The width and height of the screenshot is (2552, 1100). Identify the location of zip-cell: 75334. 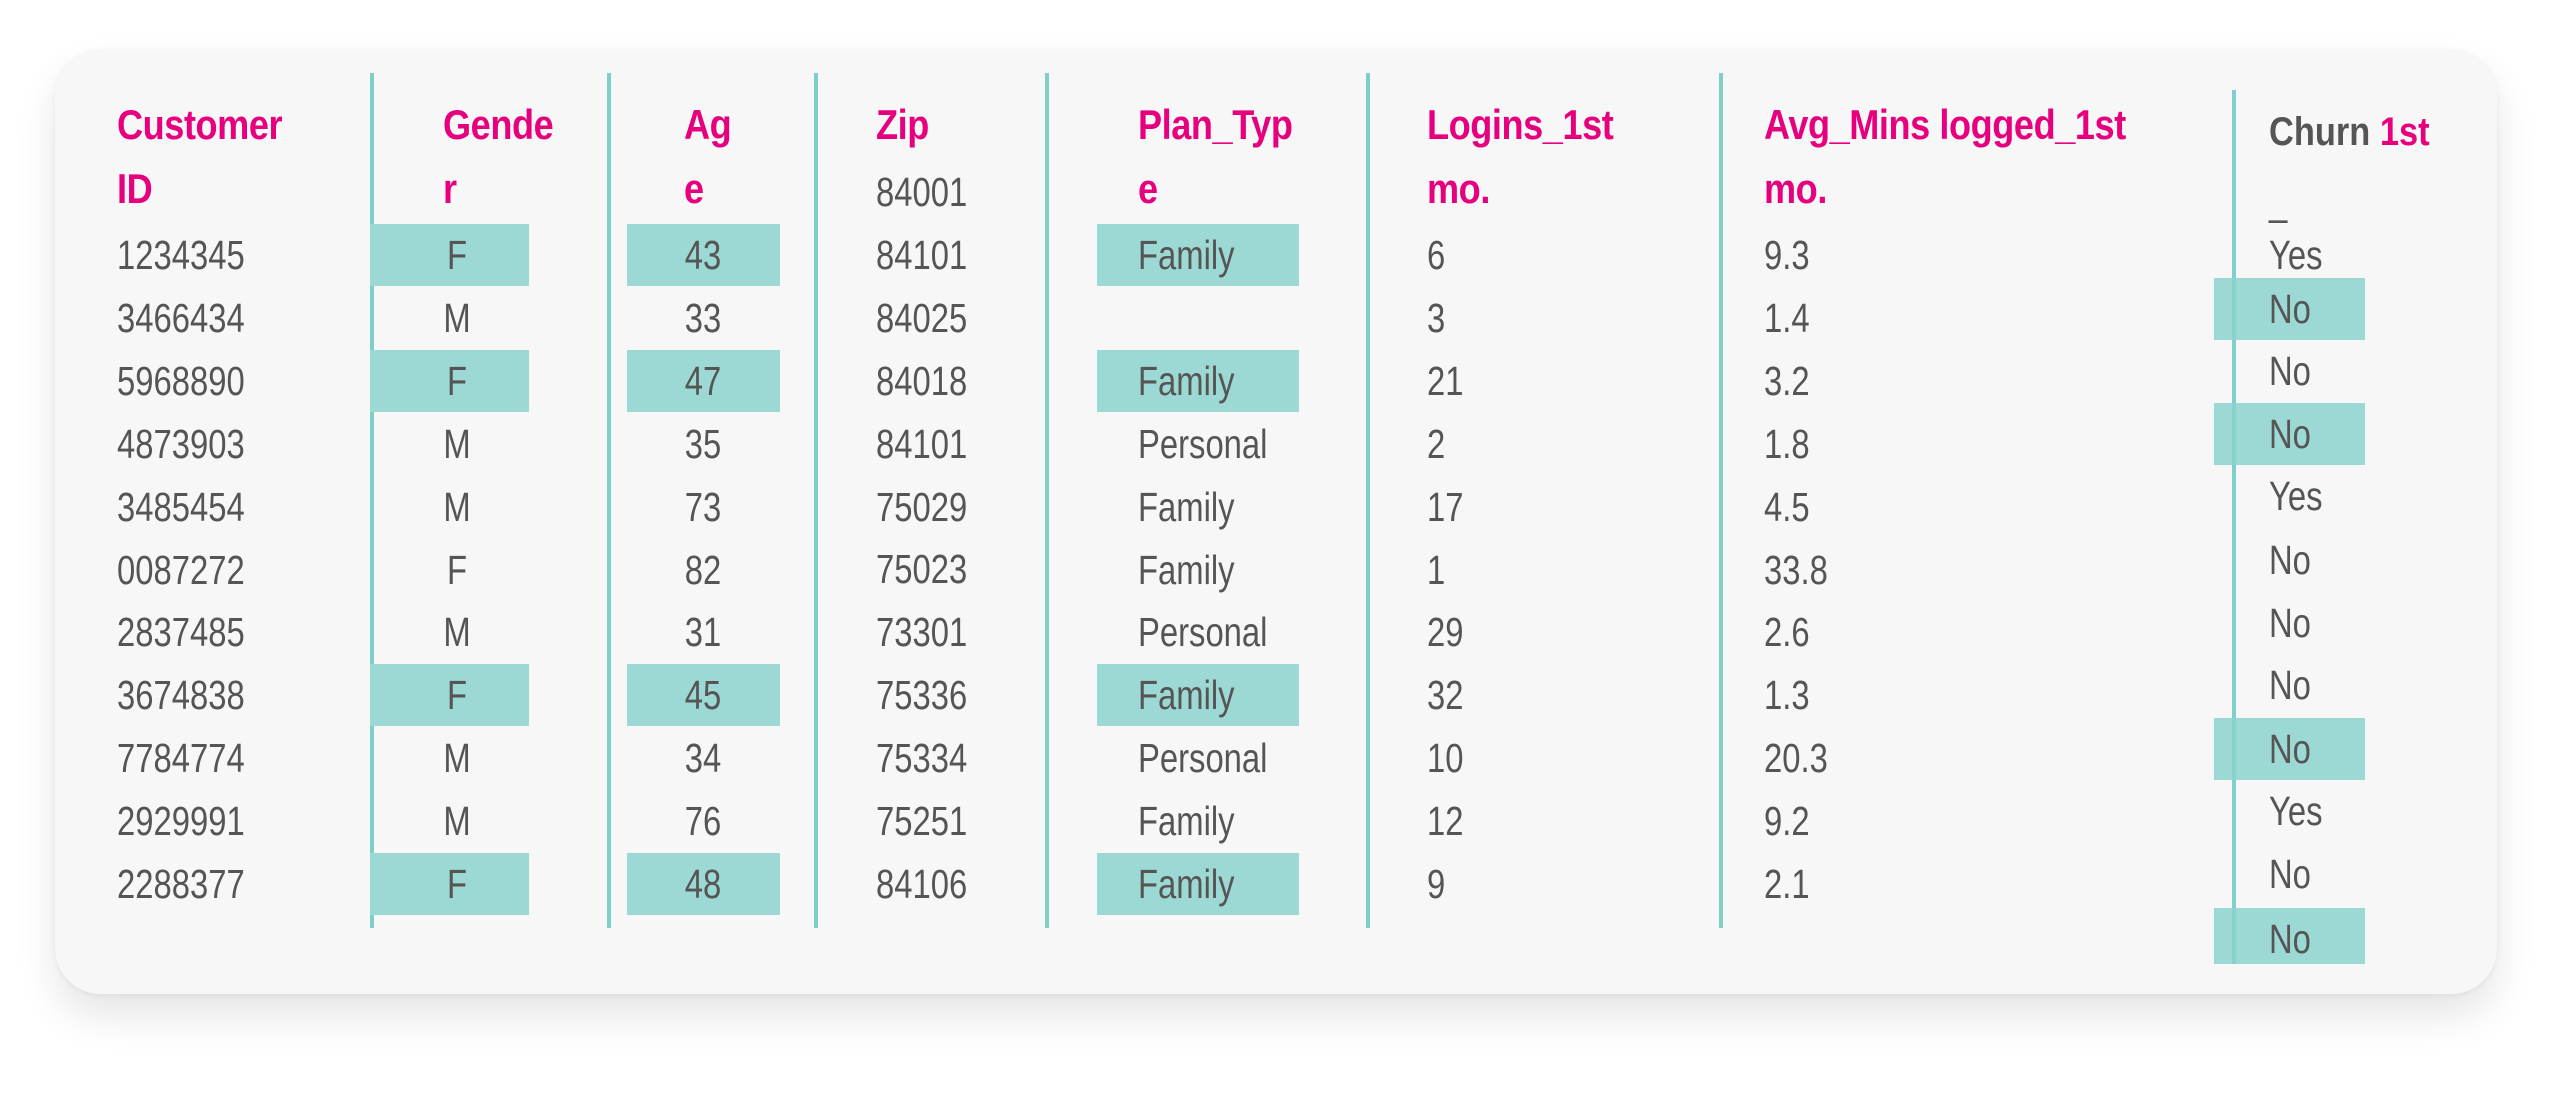
(922, 758).